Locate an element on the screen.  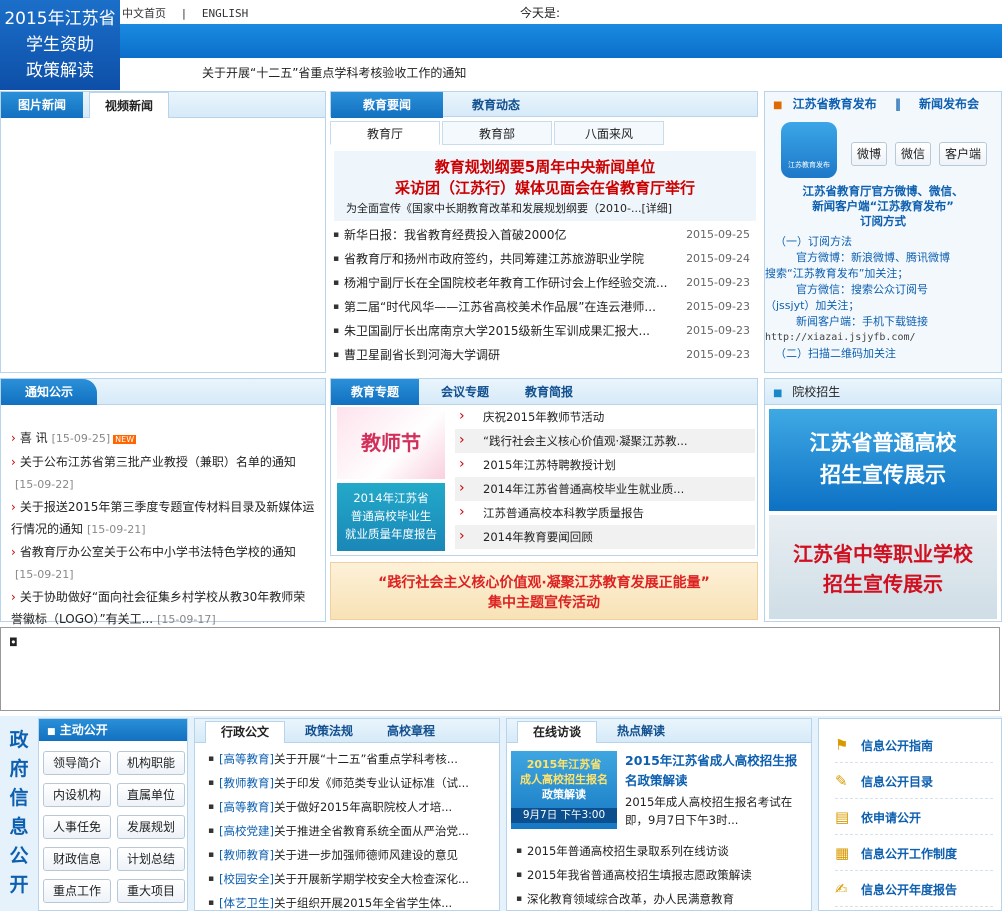
headline-line: 教育规划纲要5周年中央新闻单位 is located at coordinates (545, 167).